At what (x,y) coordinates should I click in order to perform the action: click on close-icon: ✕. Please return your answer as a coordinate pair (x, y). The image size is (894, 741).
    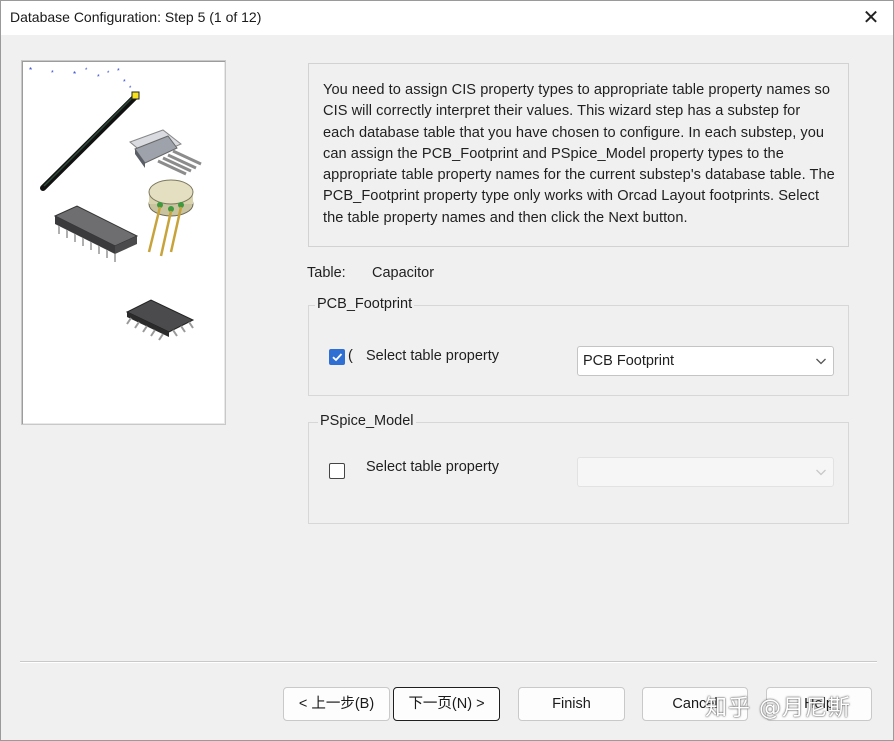
    Looking at the image, I should click on (871, 18).